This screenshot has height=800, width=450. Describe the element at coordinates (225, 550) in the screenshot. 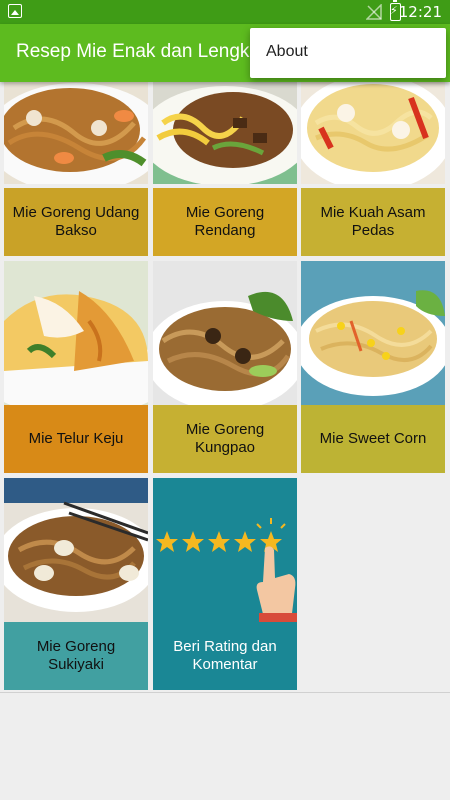

I see `rating-image` at that location.